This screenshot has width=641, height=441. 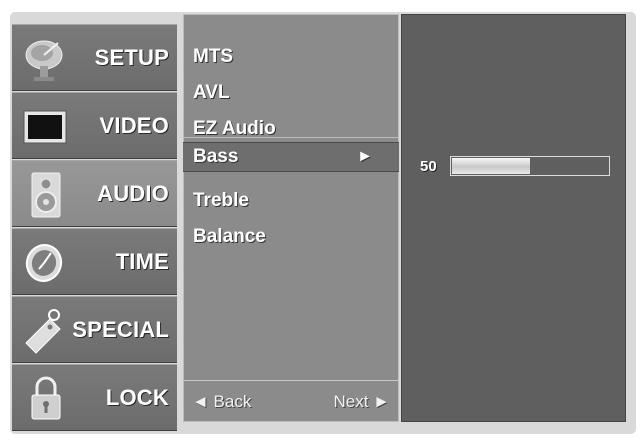 I want to click on category-label: SPECIAL, so click(x=120, y=329).